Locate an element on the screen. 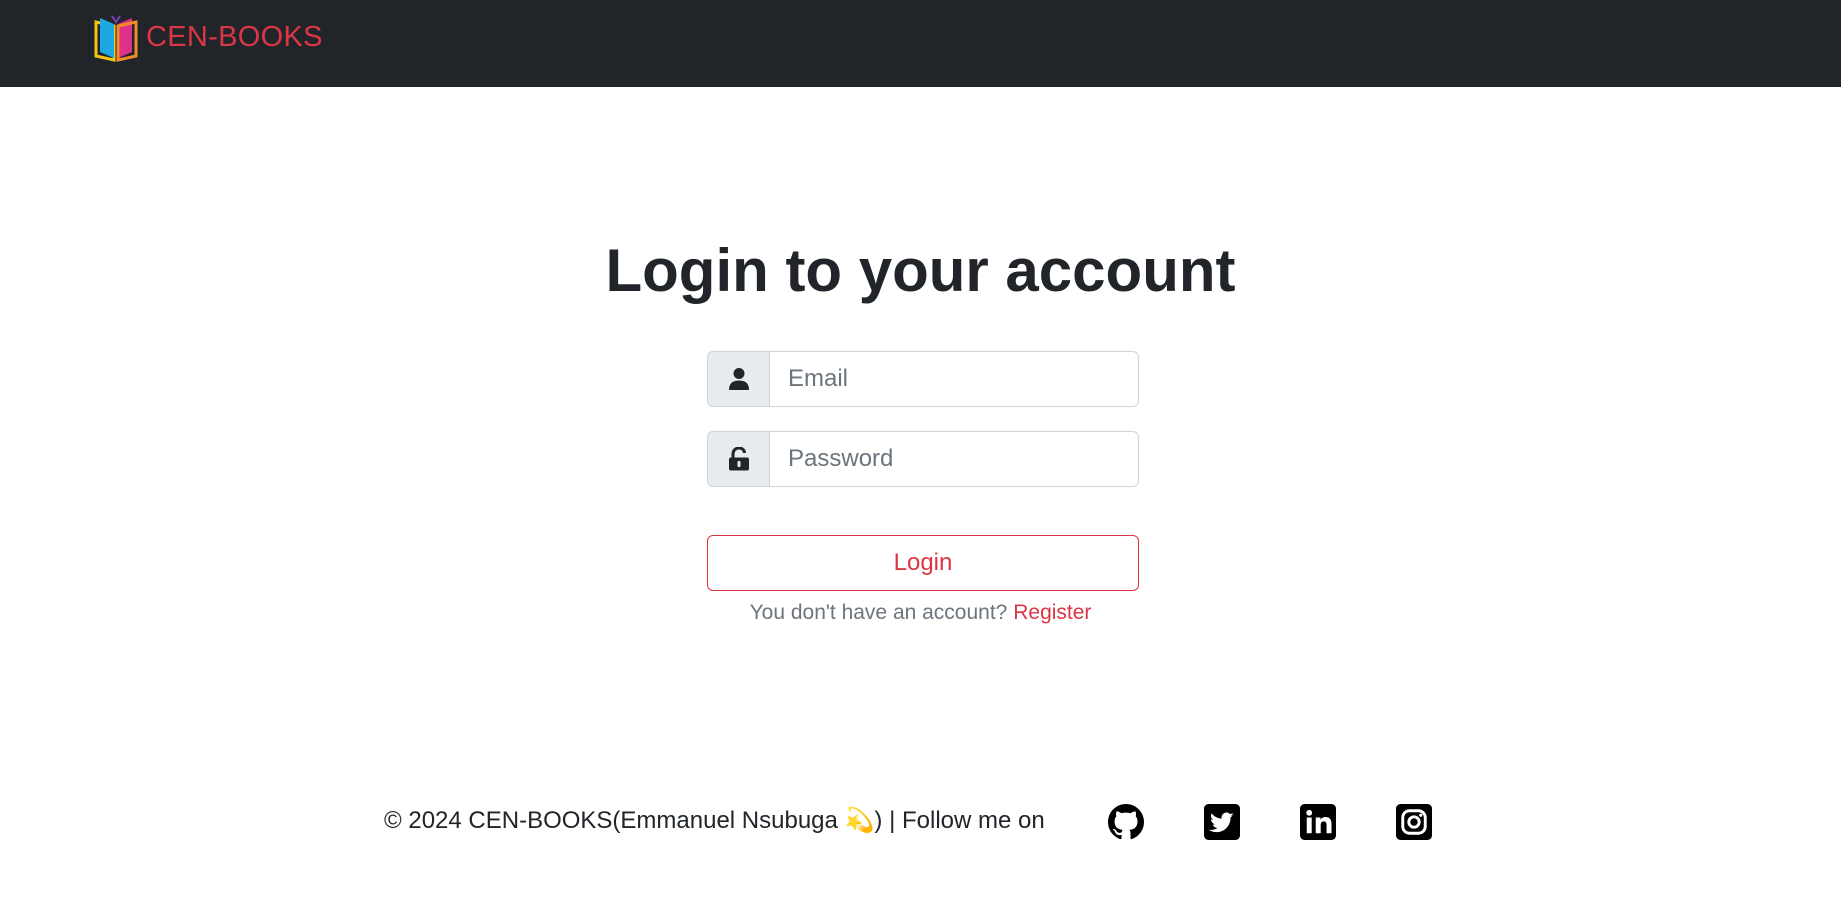 Image resolution: width=1841 pixels, height=905 pixels. github-icon is located at coordinates (1126, 822).